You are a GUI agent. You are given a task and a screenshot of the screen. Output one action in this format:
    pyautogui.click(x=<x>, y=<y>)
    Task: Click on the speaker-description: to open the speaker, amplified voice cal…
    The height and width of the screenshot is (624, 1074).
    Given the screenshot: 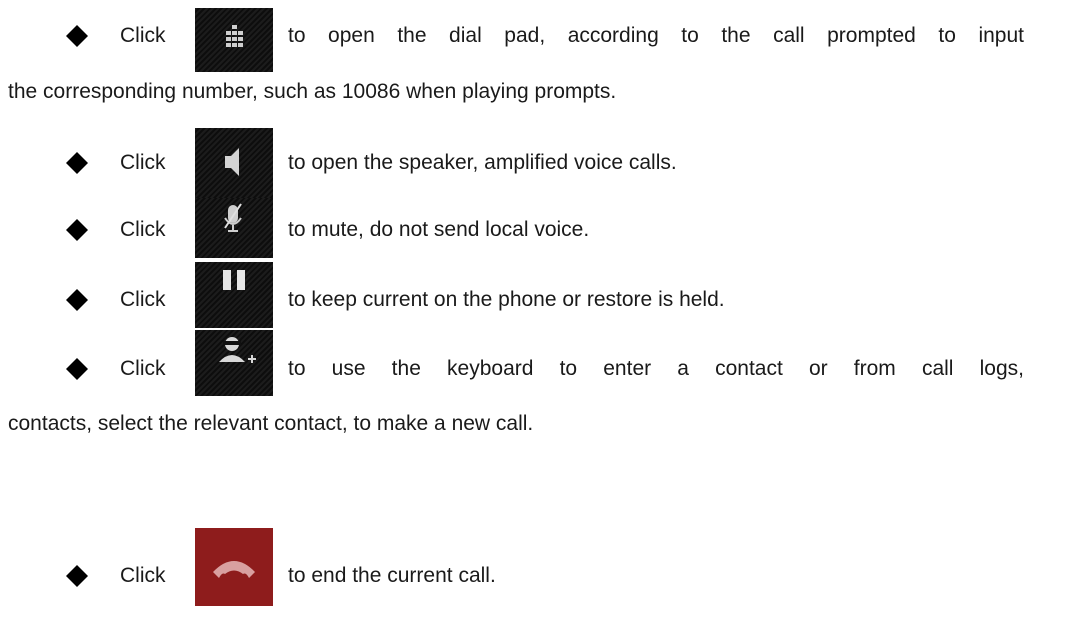 What is the action you would take?
    pyautogui.click(x=482, y=162)
    